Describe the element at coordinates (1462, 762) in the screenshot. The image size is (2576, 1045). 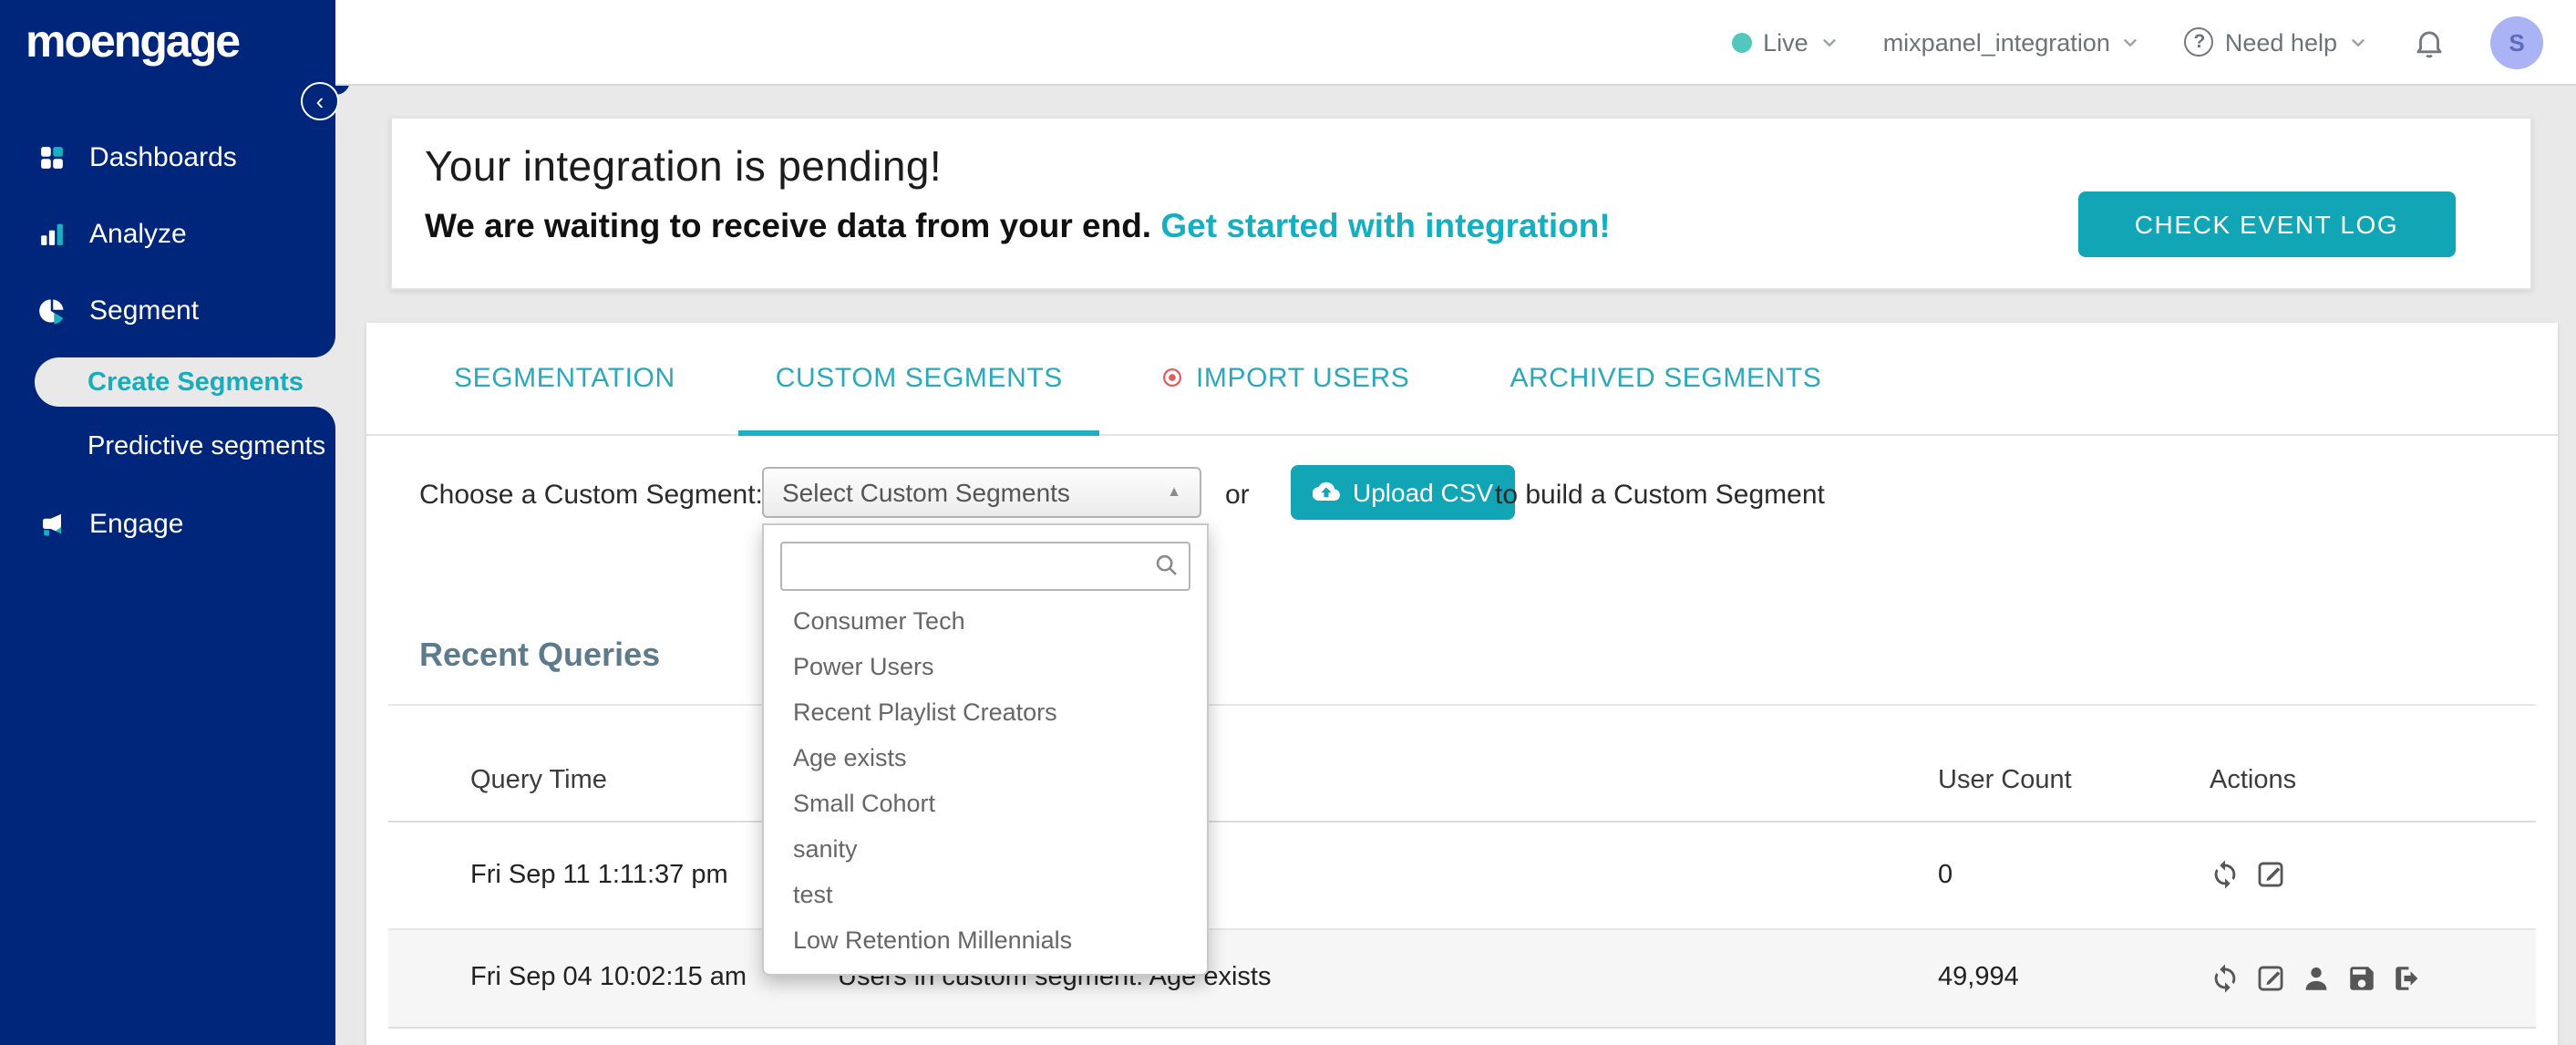
I see `table-header-row: Query Time User Count Actions` at that location.